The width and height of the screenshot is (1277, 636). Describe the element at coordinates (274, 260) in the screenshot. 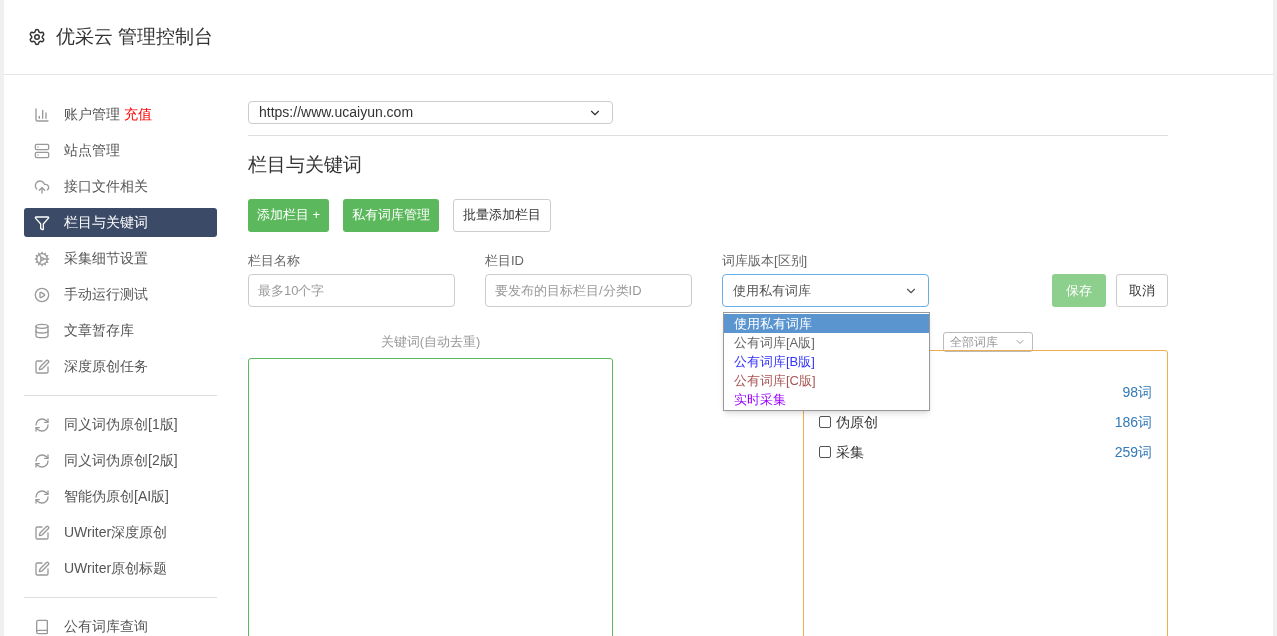

I see `field-label: 栏目名称` at that location.